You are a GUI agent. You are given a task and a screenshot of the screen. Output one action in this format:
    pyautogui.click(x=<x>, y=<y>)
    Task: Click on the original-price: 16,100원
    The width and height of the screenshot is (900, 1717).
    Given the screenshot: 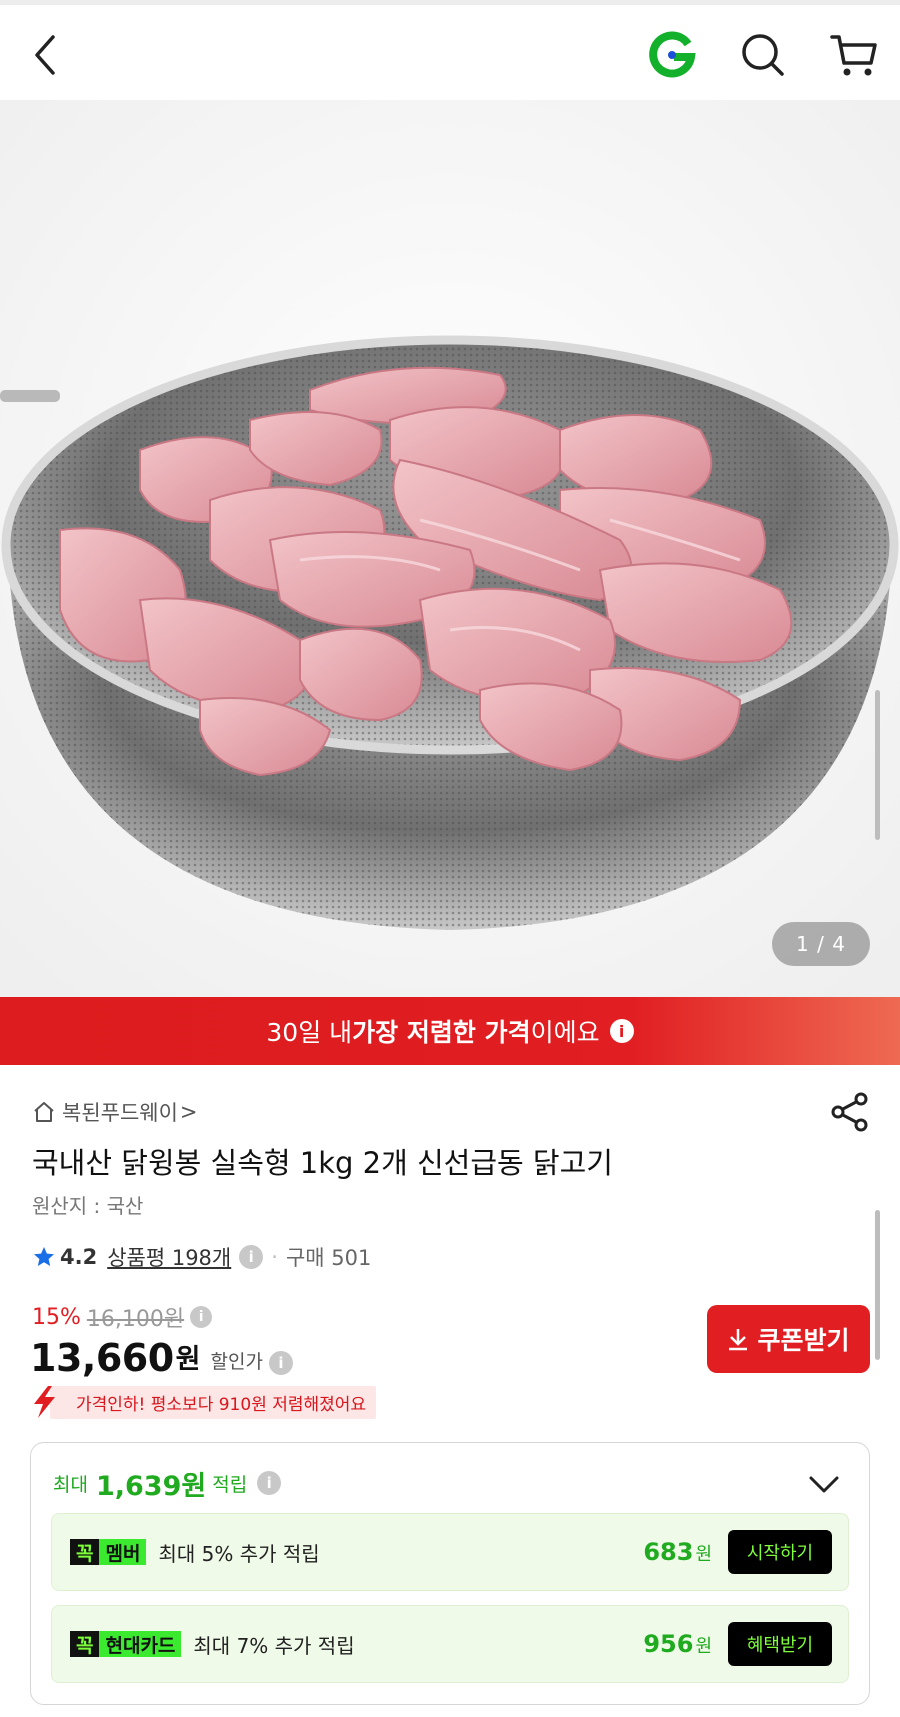 What is the action you would take?
    pyautogui.click(x=135, y=1319)
    